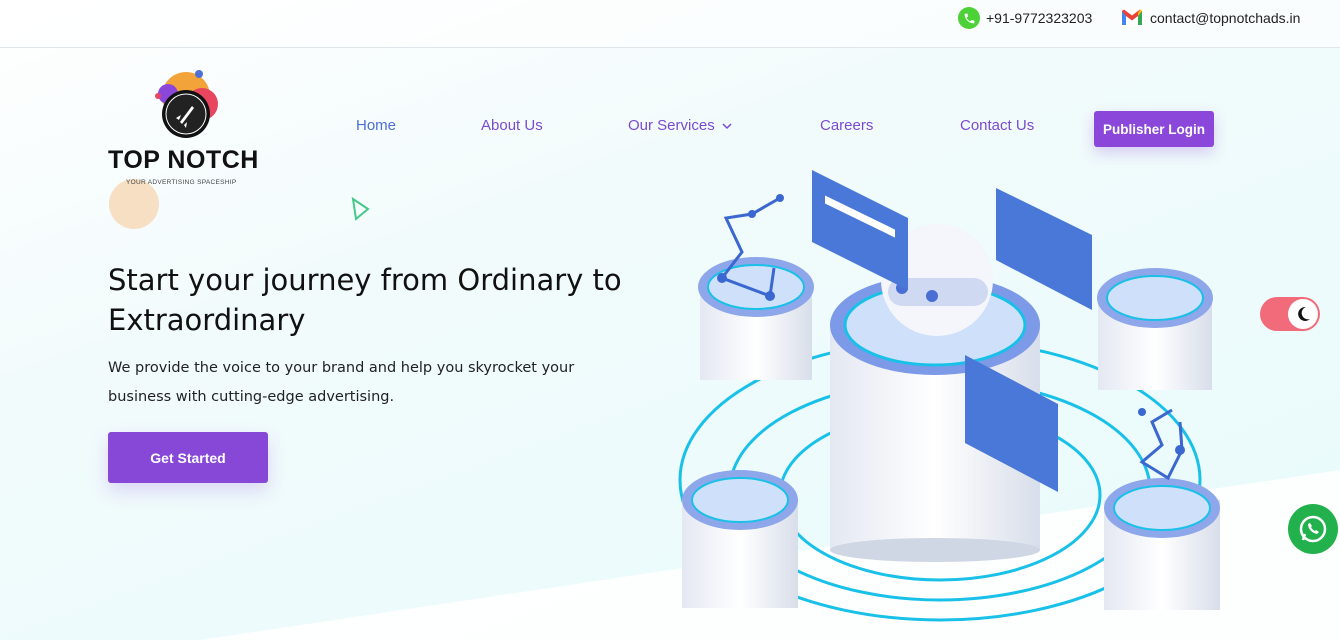 This screenshot has width=1340, height=640. I want to click on nav-careers: Careers, so click(846, 125).